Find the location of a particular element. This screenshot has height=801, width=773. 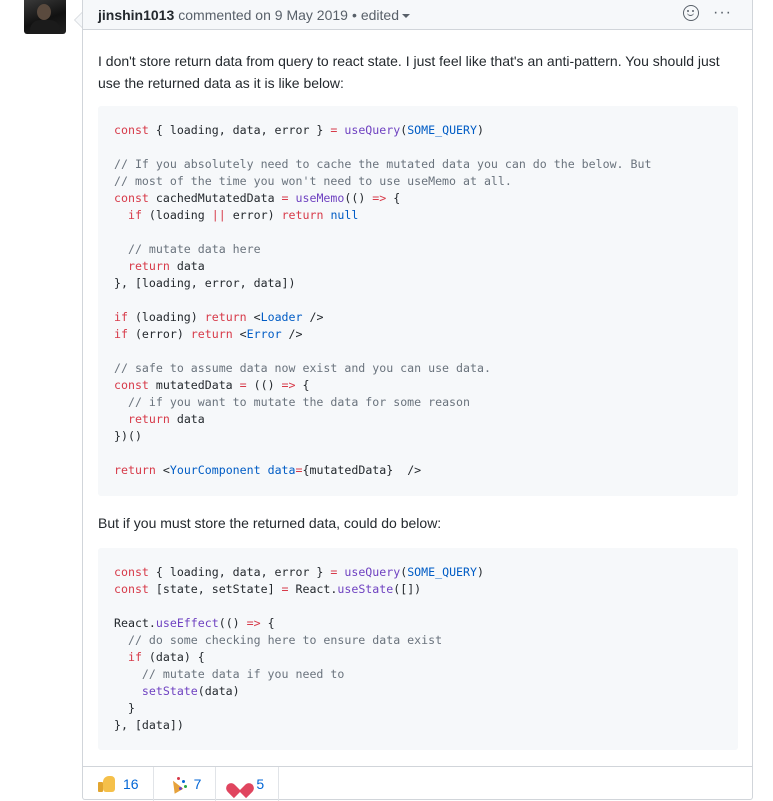

comment-pointer is located at coordinates (78, 20).